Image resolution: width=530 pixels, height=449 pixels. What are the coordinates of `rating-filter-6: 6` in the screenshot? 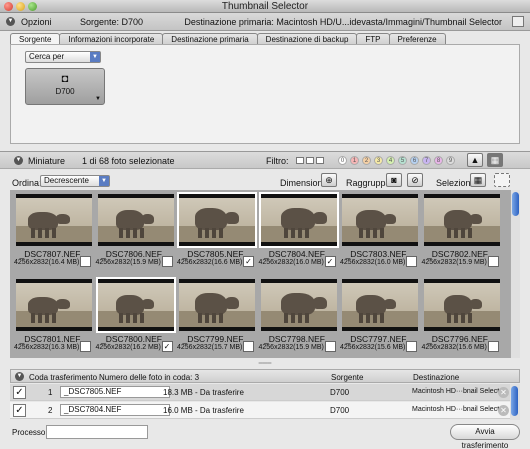 It's located at (414, 160).